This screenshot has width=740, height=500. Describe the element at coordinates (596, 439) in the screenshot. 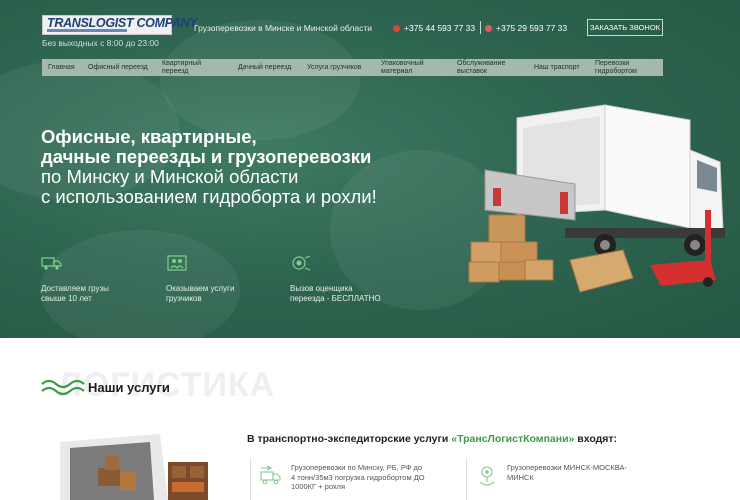

I see `services-intro-suffix: входят:` at that location.